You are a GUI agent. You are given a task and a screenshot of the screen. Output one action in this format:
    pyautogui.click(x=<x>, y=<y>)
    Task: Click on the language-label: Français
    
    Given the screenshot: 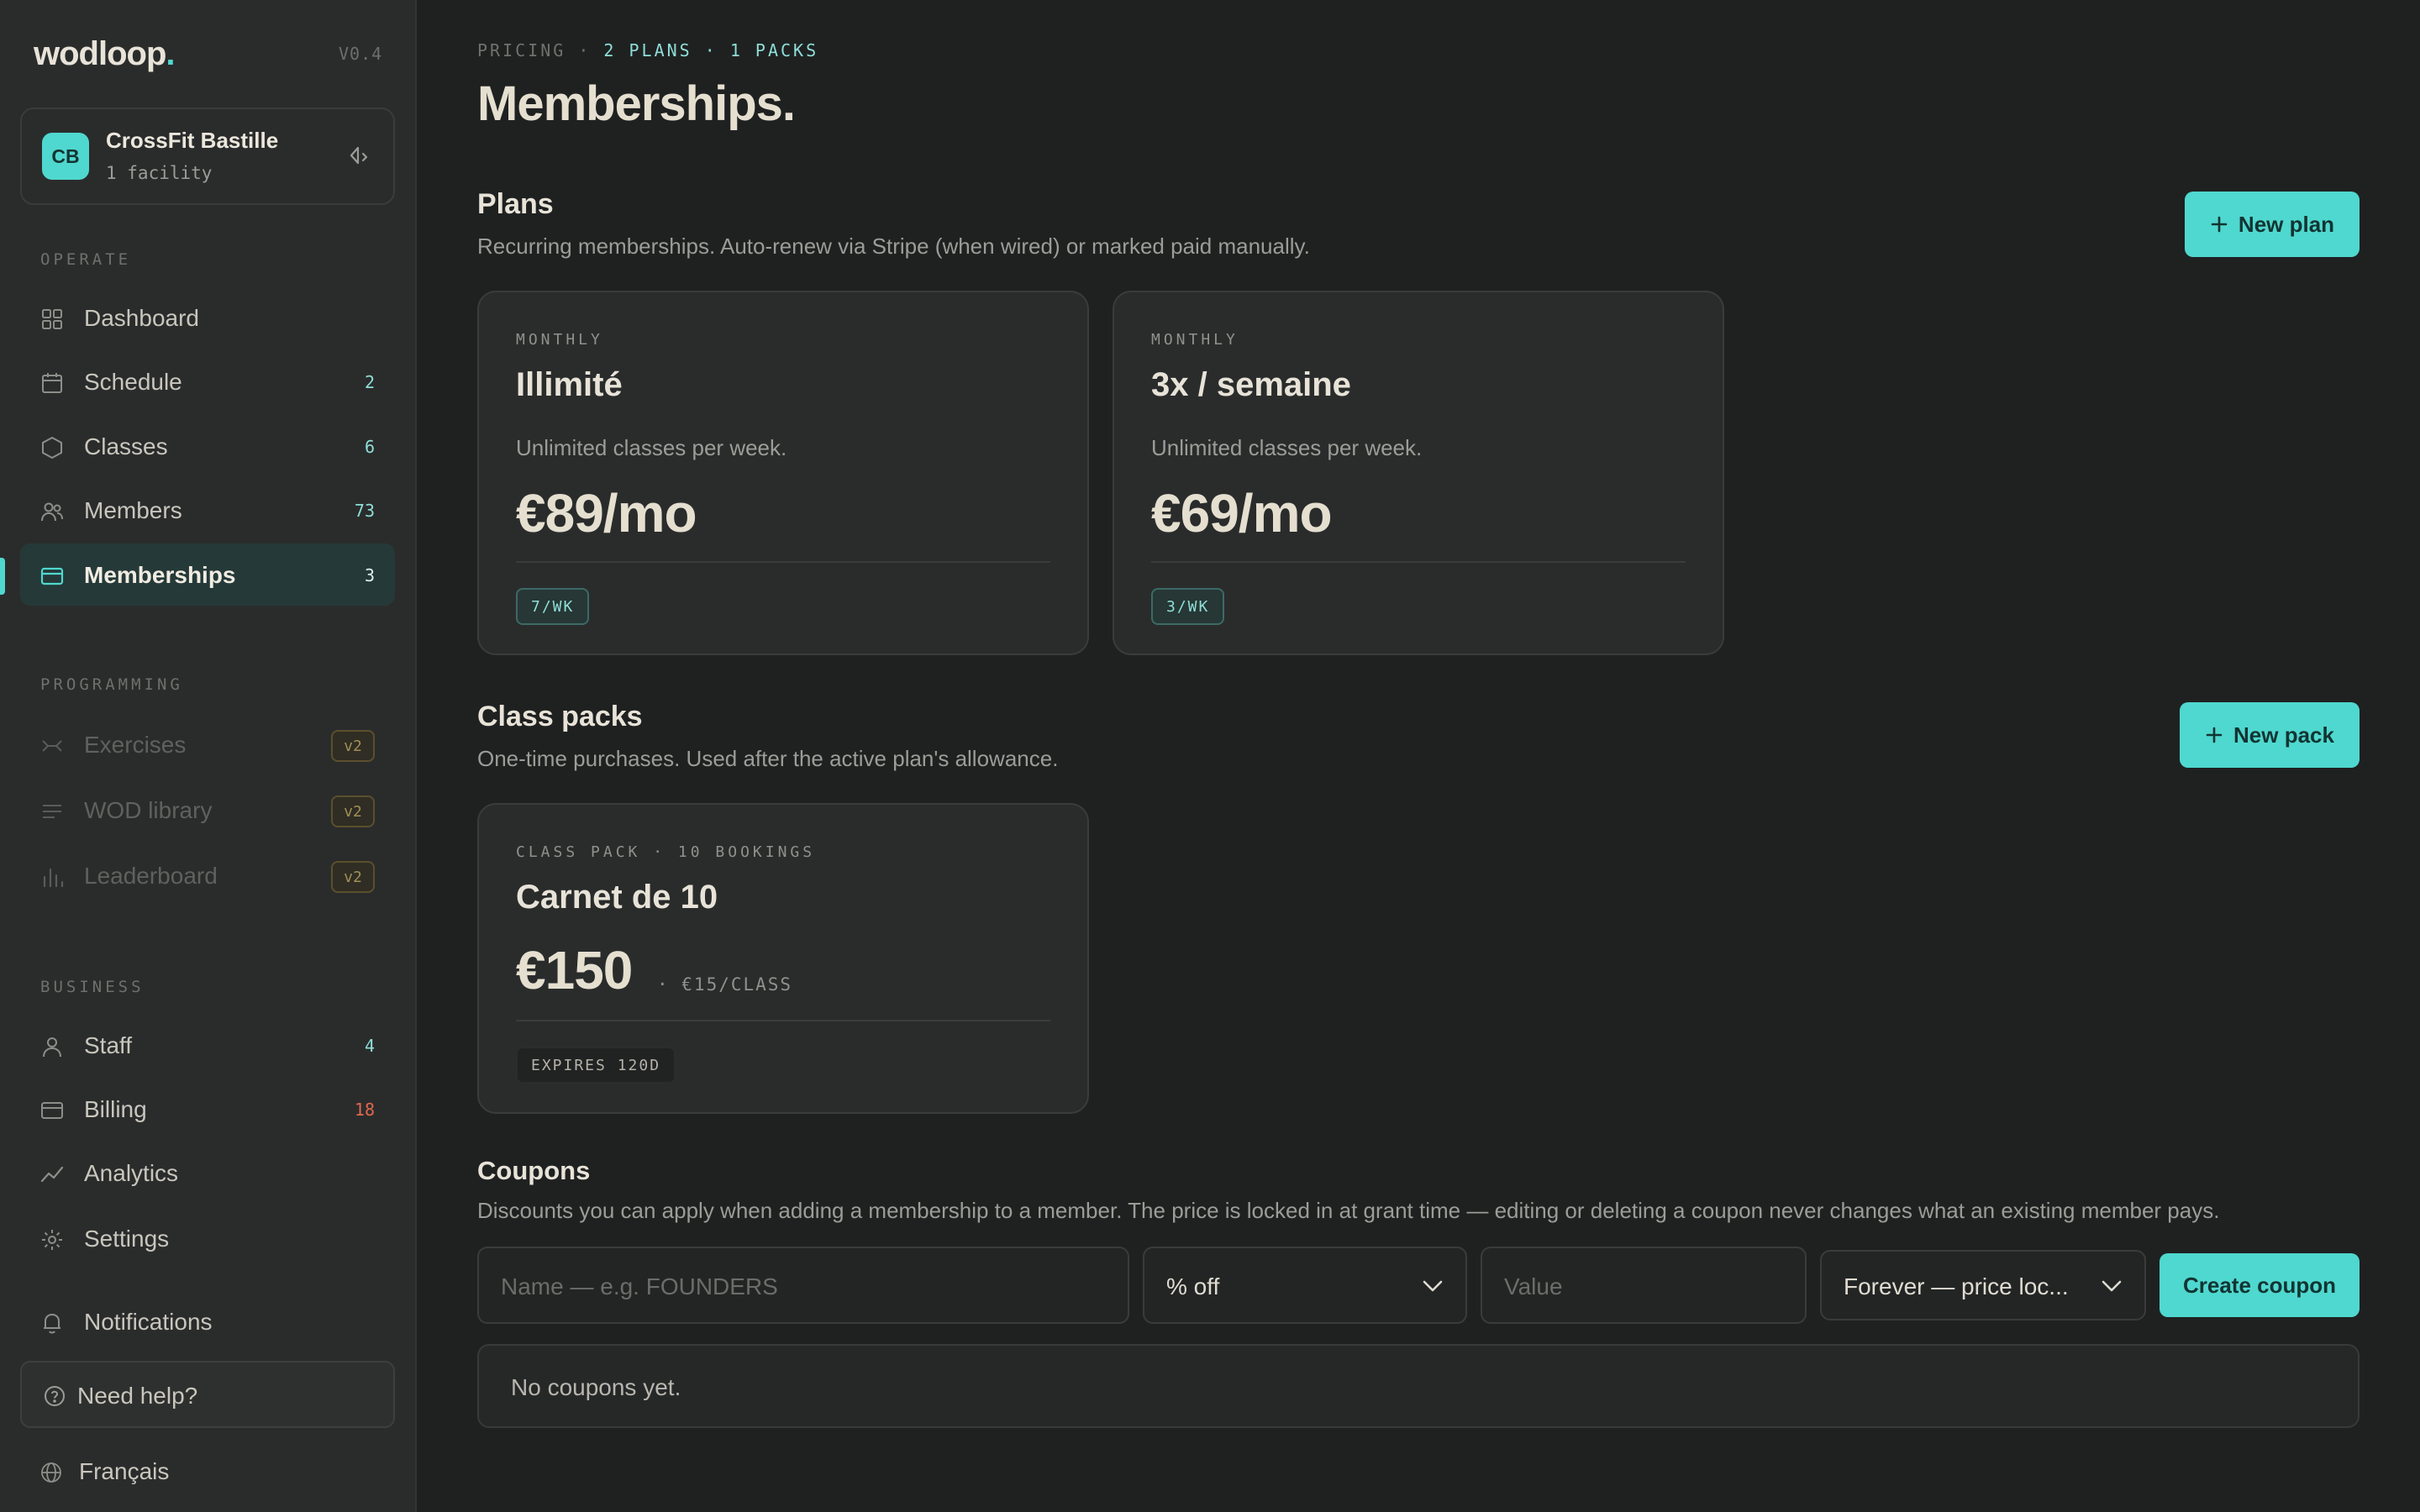 What is the action you would take?
    pyautogui.click(x=124, y=1471)
    